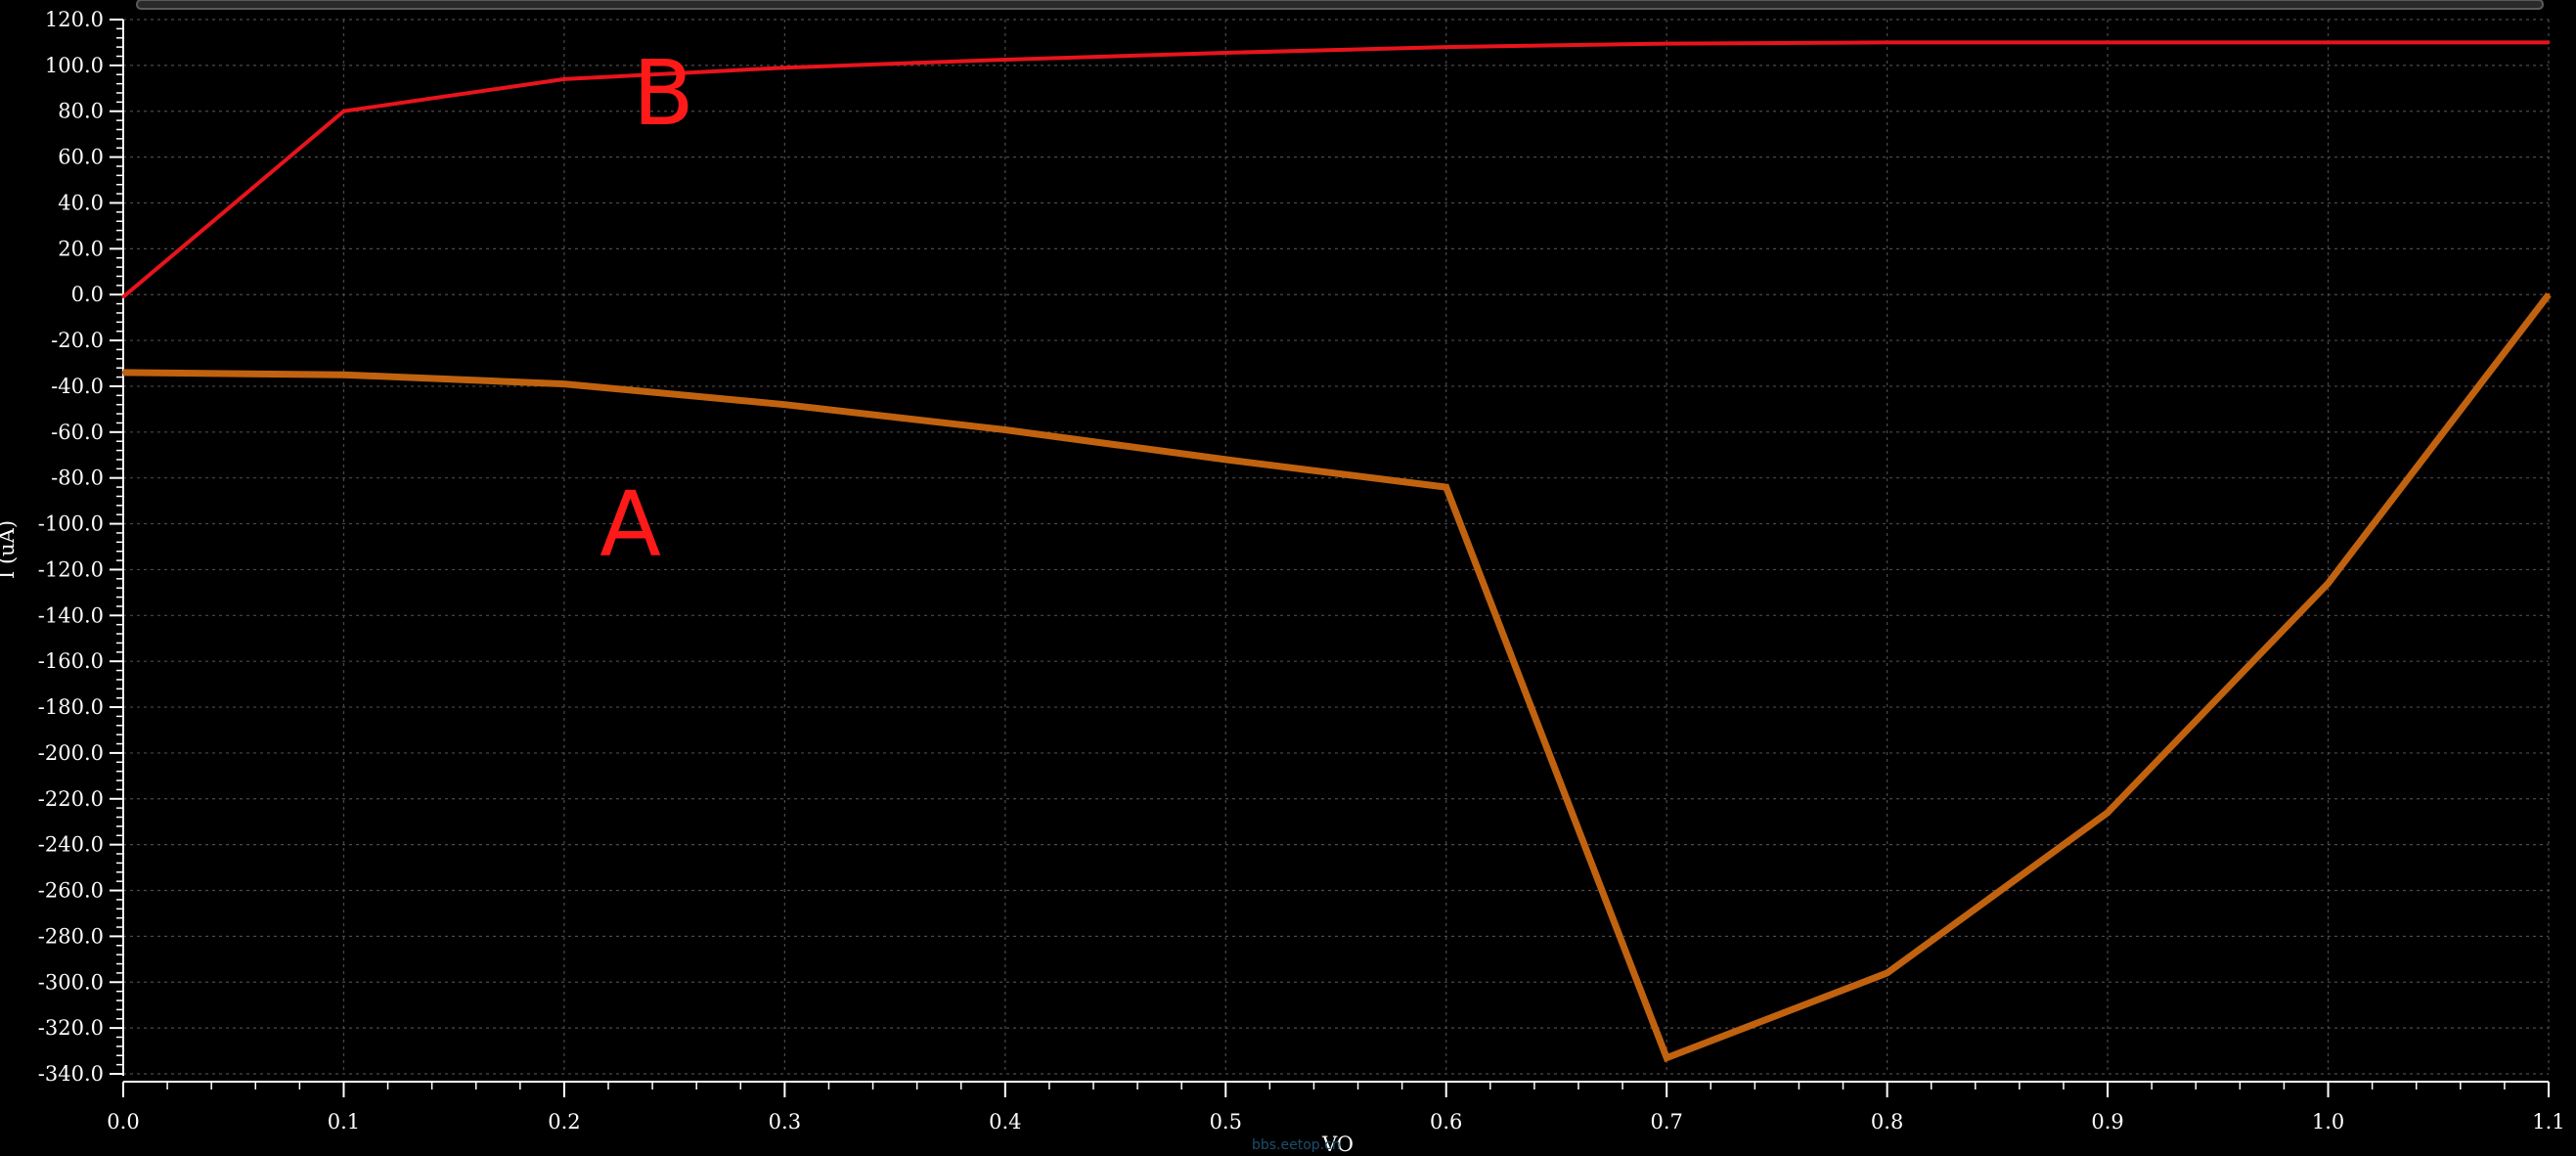  What do you see at coordinates (81, 248) in the screenshot?
I see `y-tick-label: 20.0` at bounding box center [81, 248].